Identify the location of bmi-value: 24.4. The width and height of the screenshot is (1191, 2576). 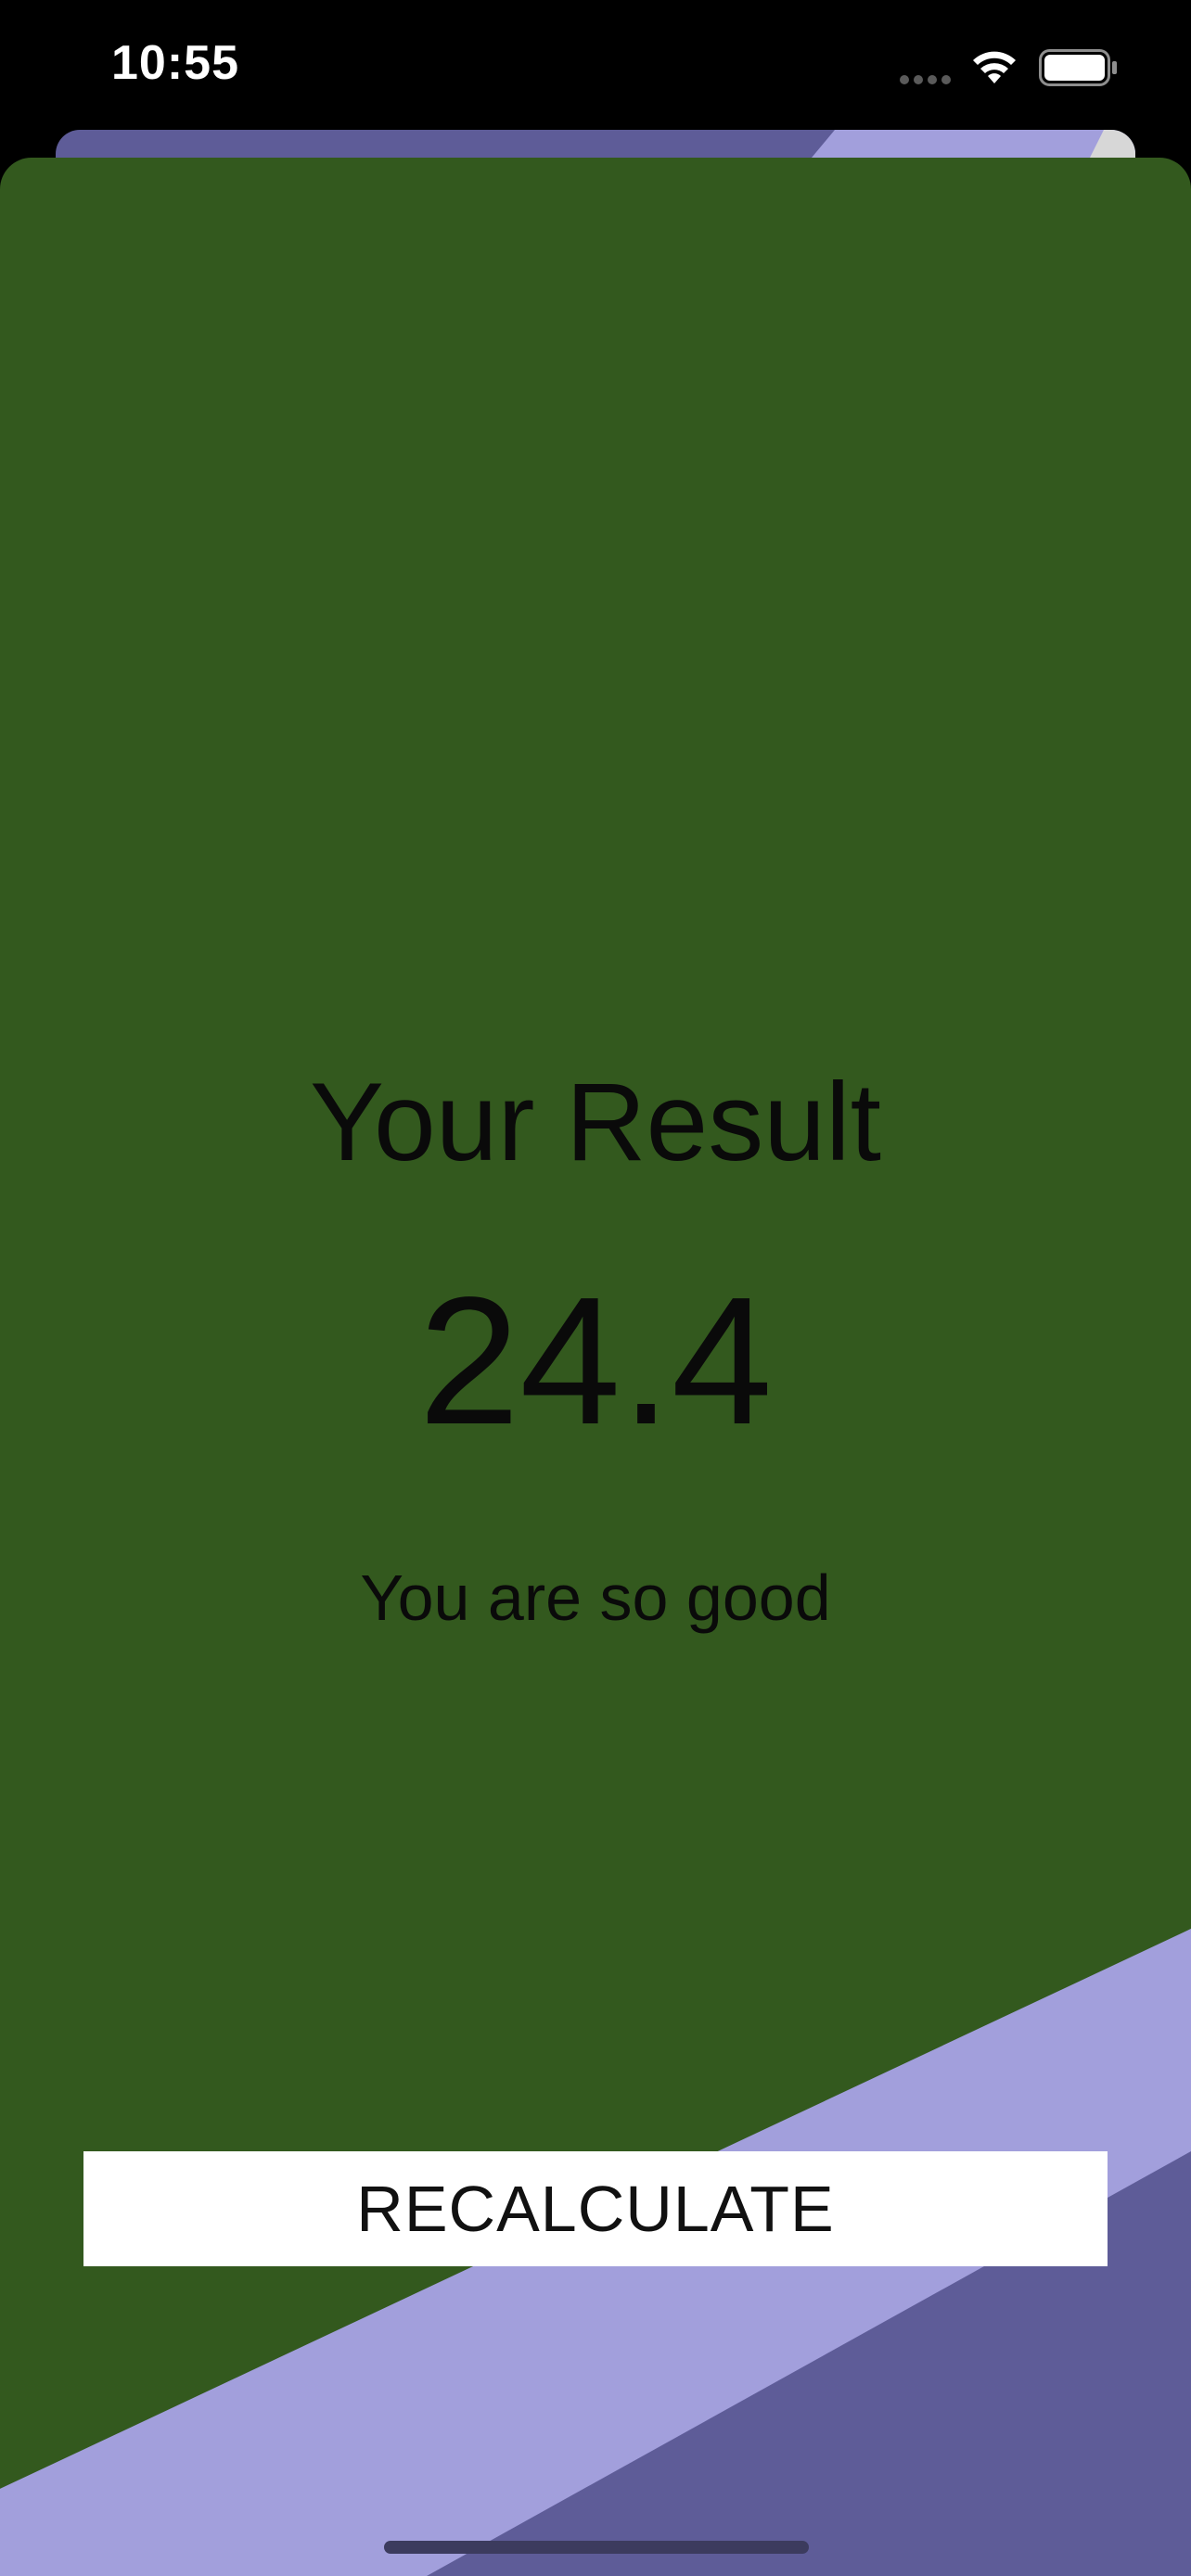
(595, 1360).